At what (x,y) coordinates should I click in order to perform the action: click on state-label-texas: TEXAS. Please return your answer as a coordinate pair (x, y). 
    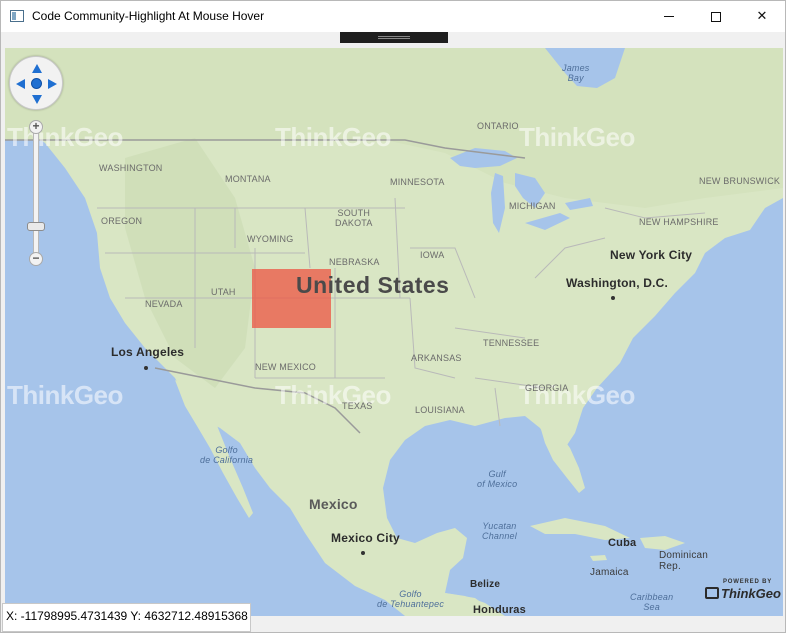
    Looking at the image, I should click on (357, 406).